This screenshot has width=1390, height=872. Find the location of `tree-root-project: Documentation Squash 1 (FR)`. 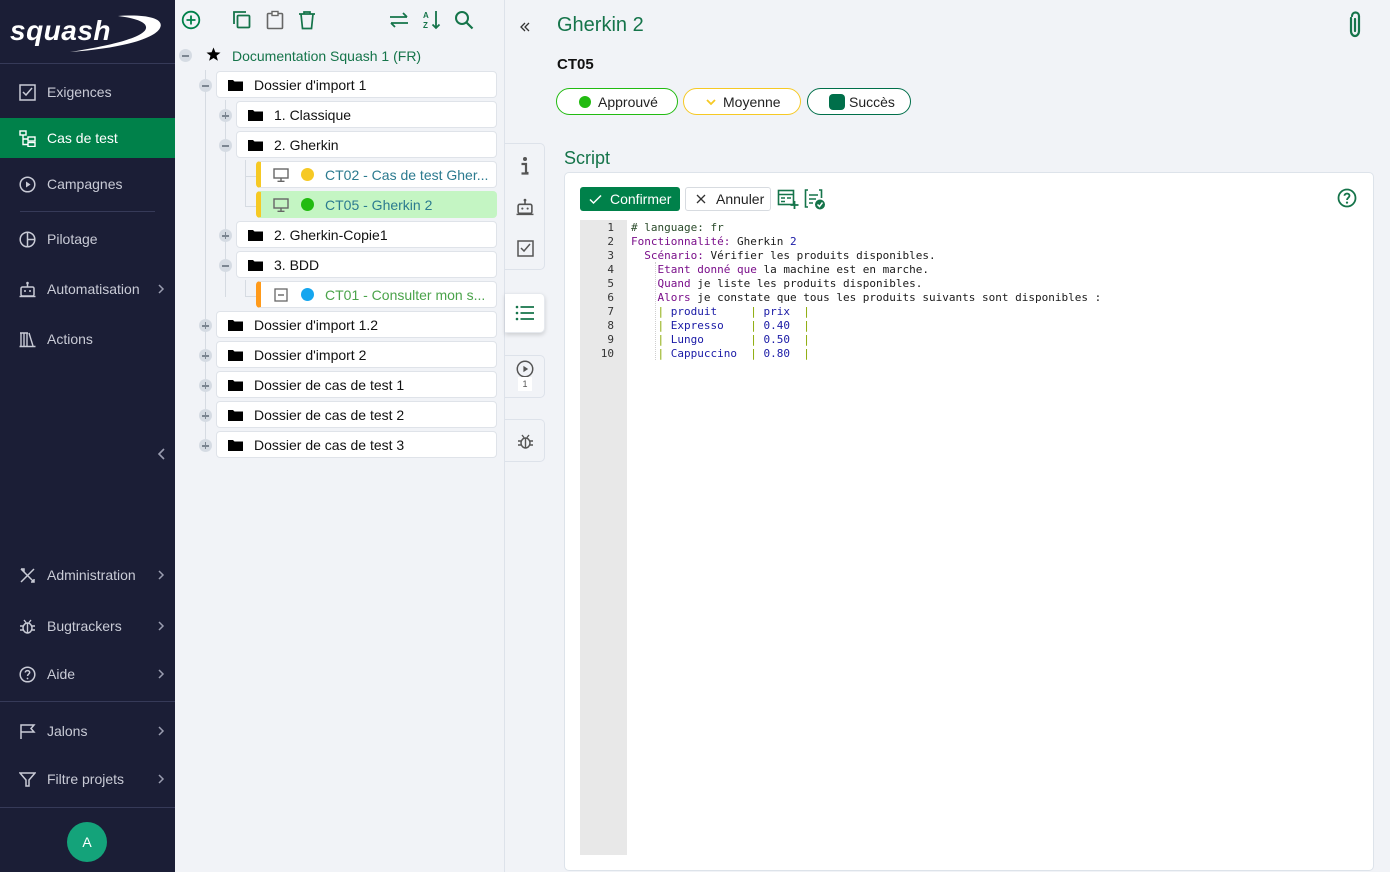

tree-root-project: Documentation Squash 1 (FR) is located at coordinates (326, 56).